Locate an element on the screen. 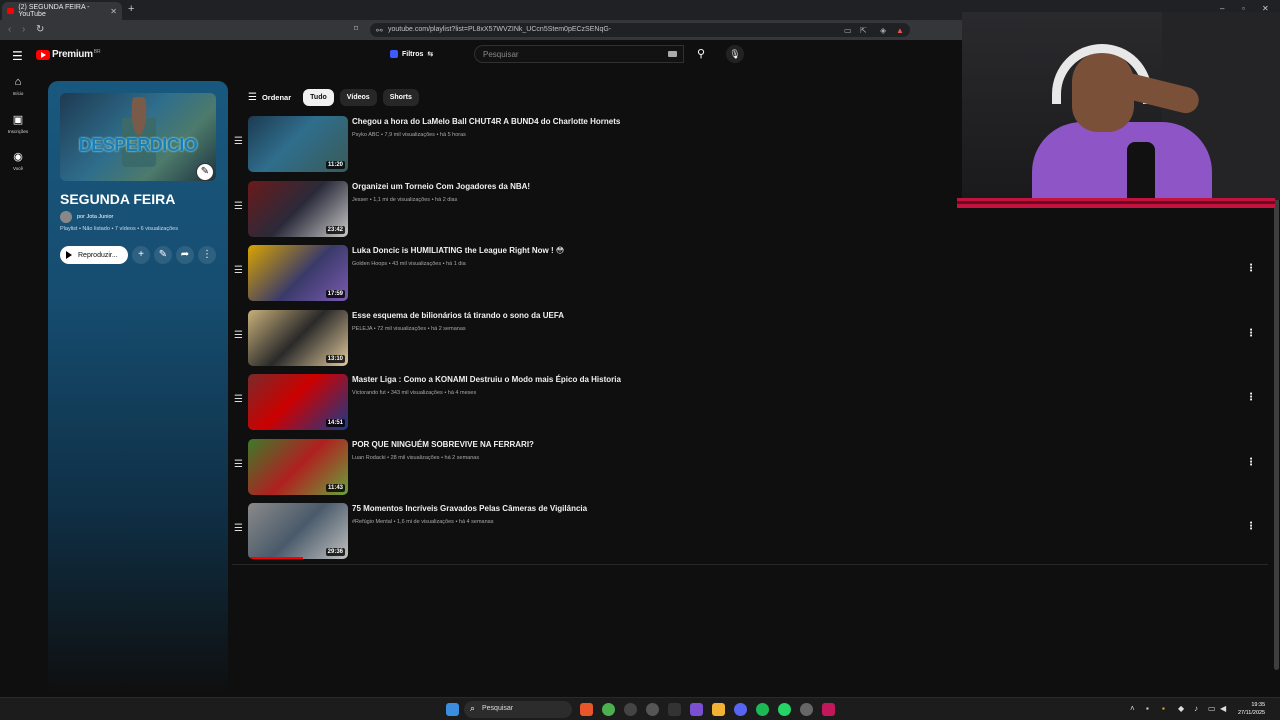 The width and height of the screenshot is (1280, 720). video-age: há 4 semanas is located at coordinates (476, 522).